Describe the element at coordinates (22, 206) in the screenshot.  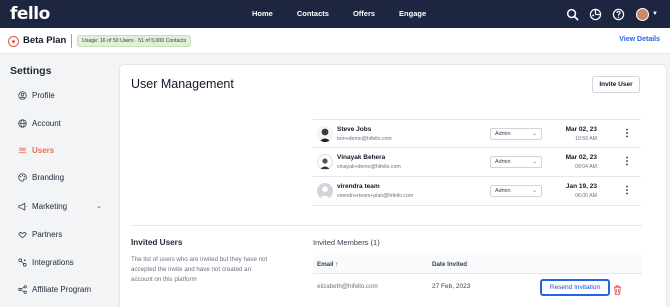
I see `megaphone-icon` at that location.